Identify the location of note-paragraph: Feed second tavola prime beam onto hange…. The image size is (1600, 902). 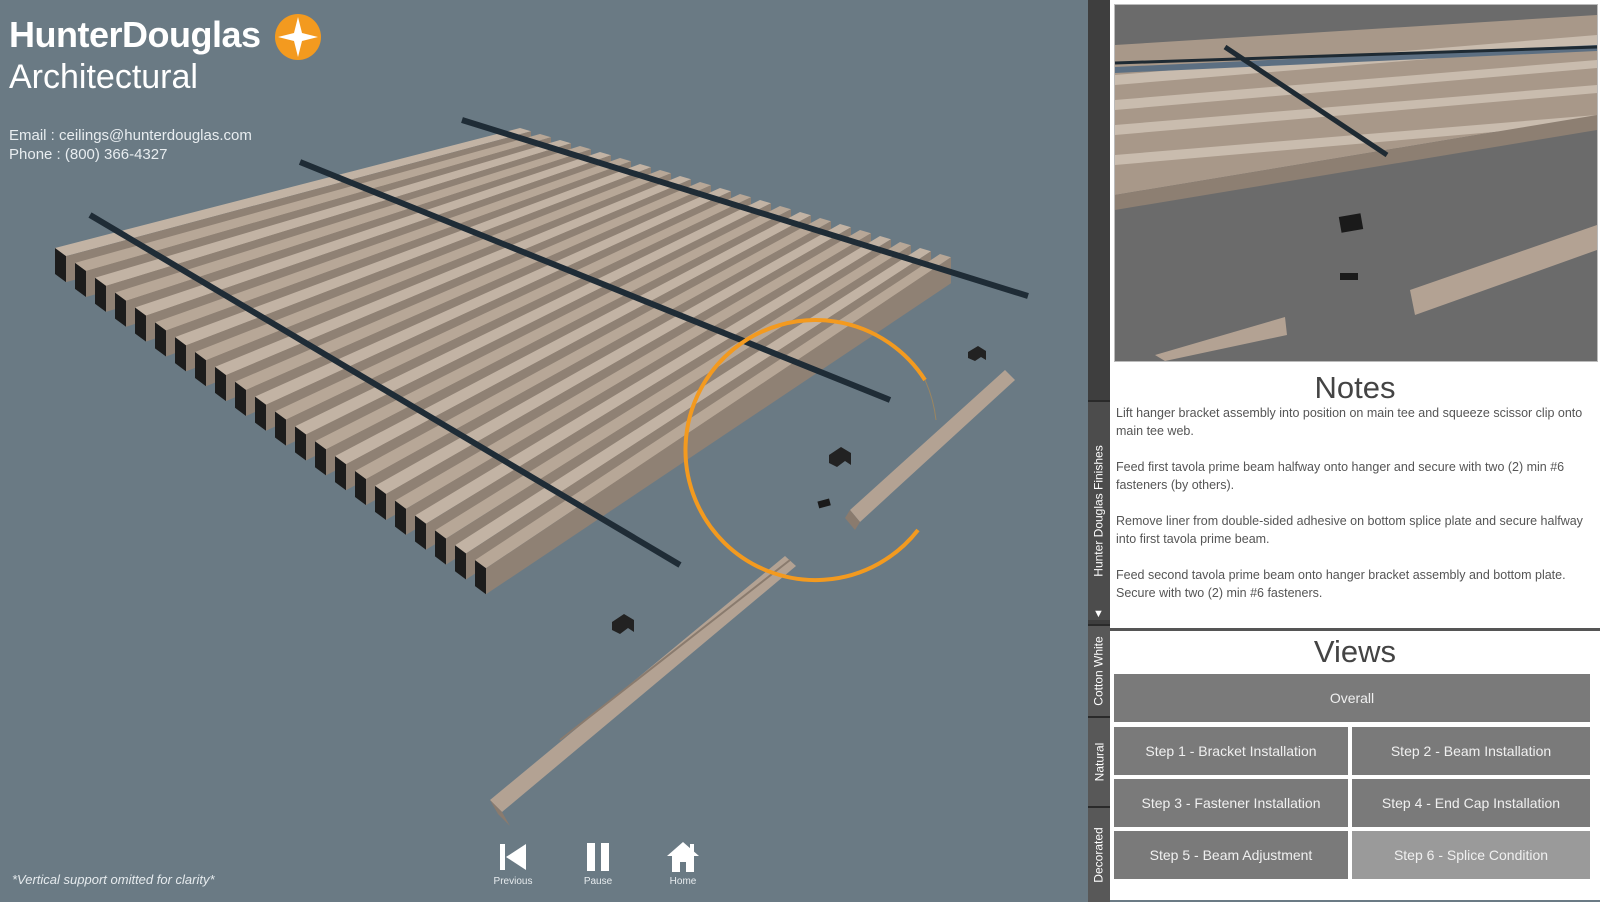
(1341, 584).